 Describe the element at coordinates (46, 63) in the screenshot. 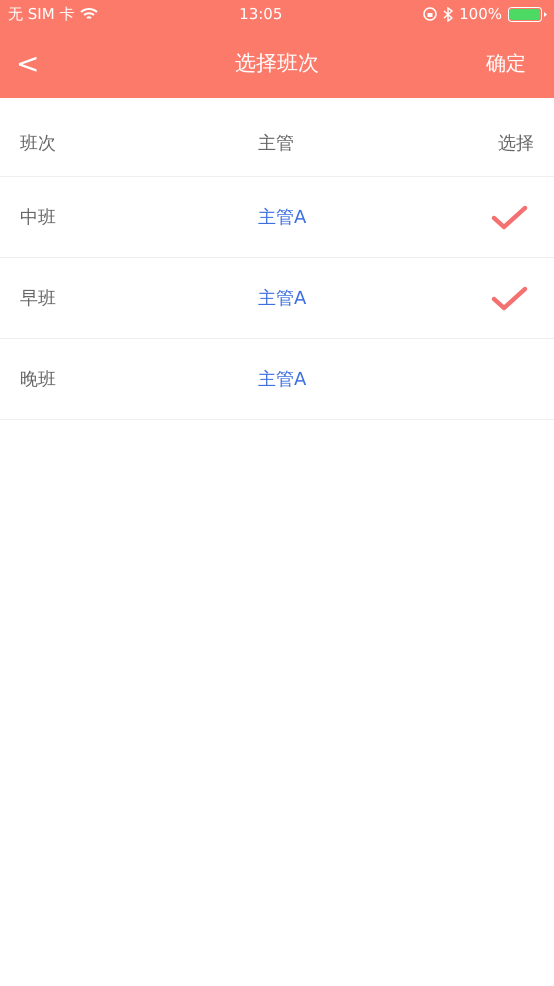

I see `back-button: <` at that location.